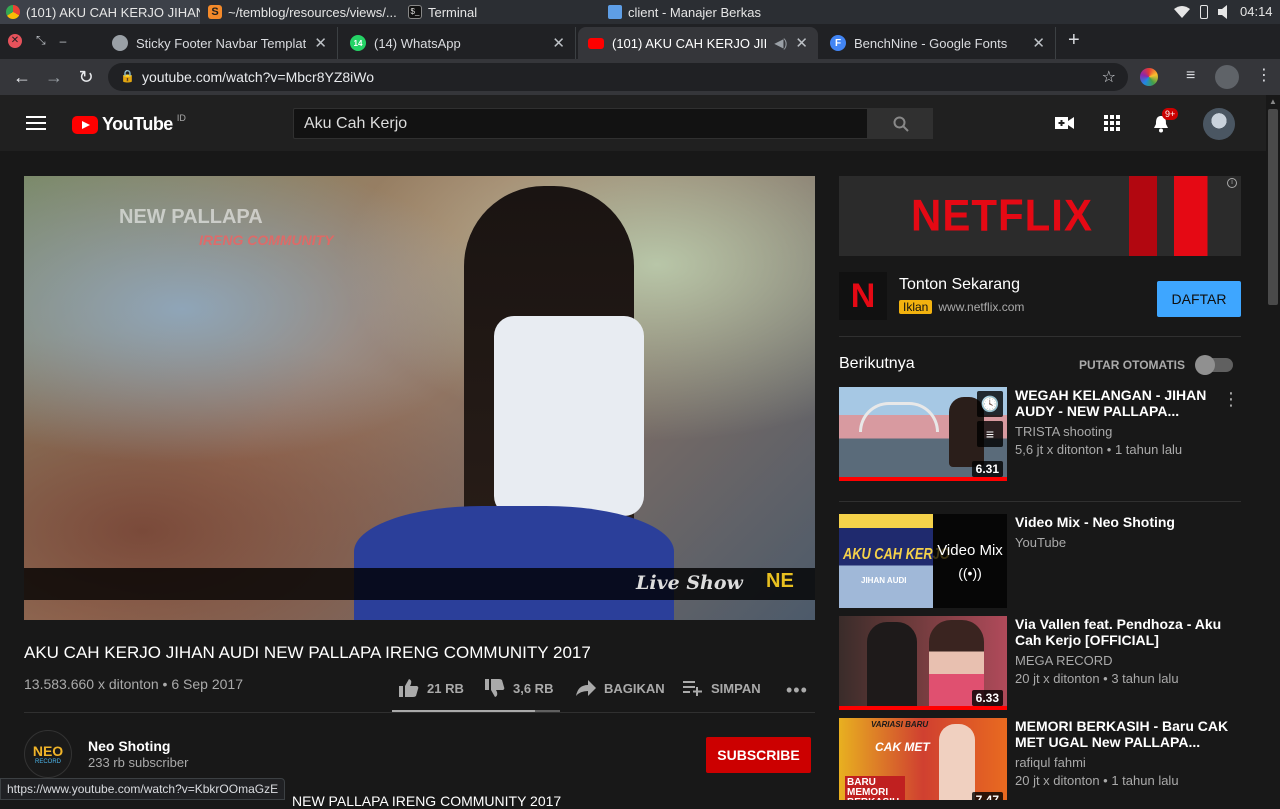 This screenshot has width=1280, height=809. I want to click on sublime-icon: S, so click(215, 12).